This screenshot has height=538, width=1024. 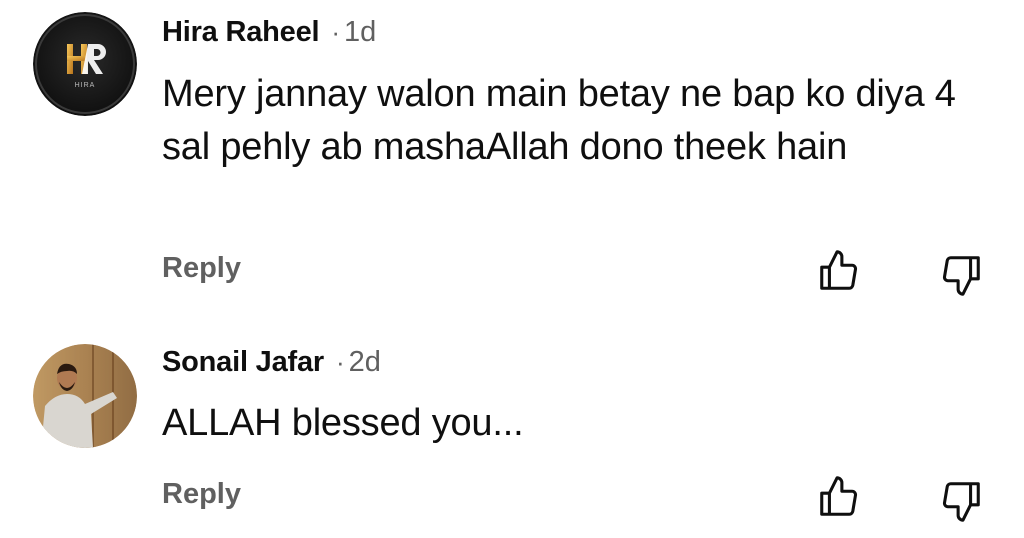 What do you see at coordinates (365, 362) in the screenshot?
I see `timestamp: 2d` at bounding box center [365, 362].